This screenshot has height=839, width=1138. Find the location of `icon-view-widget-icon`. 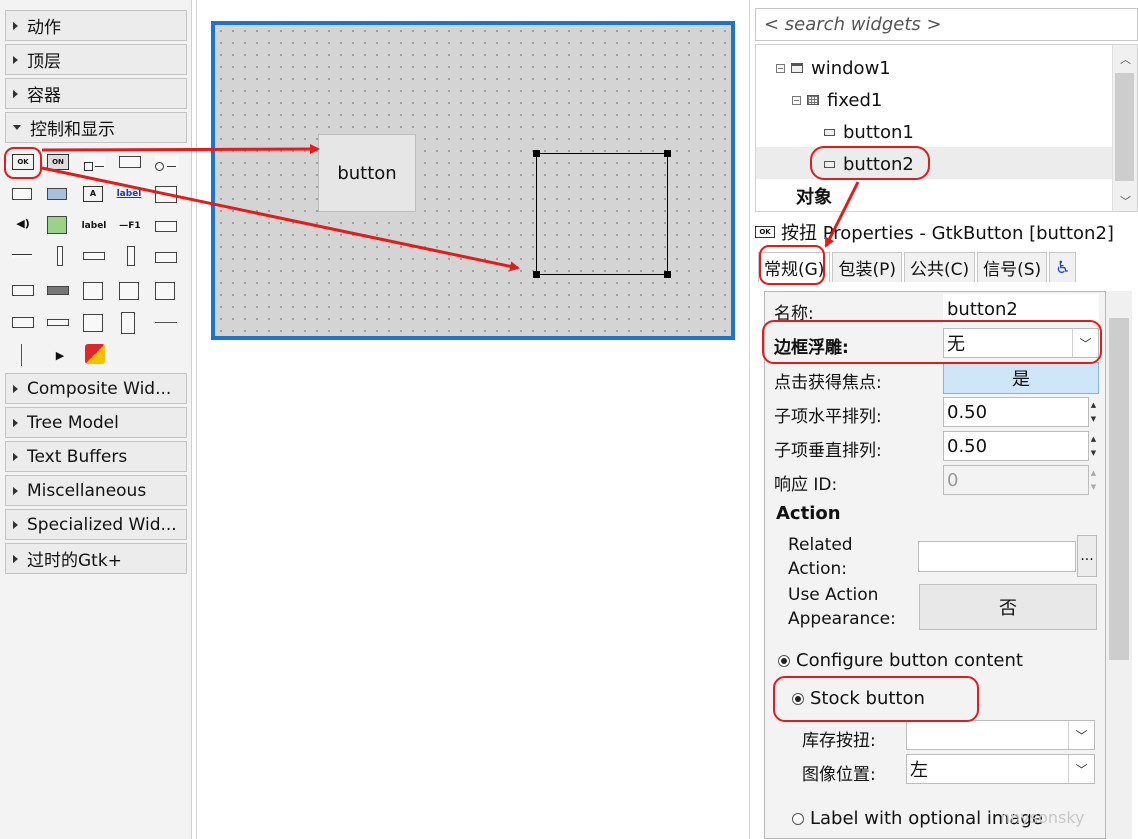

icon-view-widget-icon is located at coordinates (165, 291).